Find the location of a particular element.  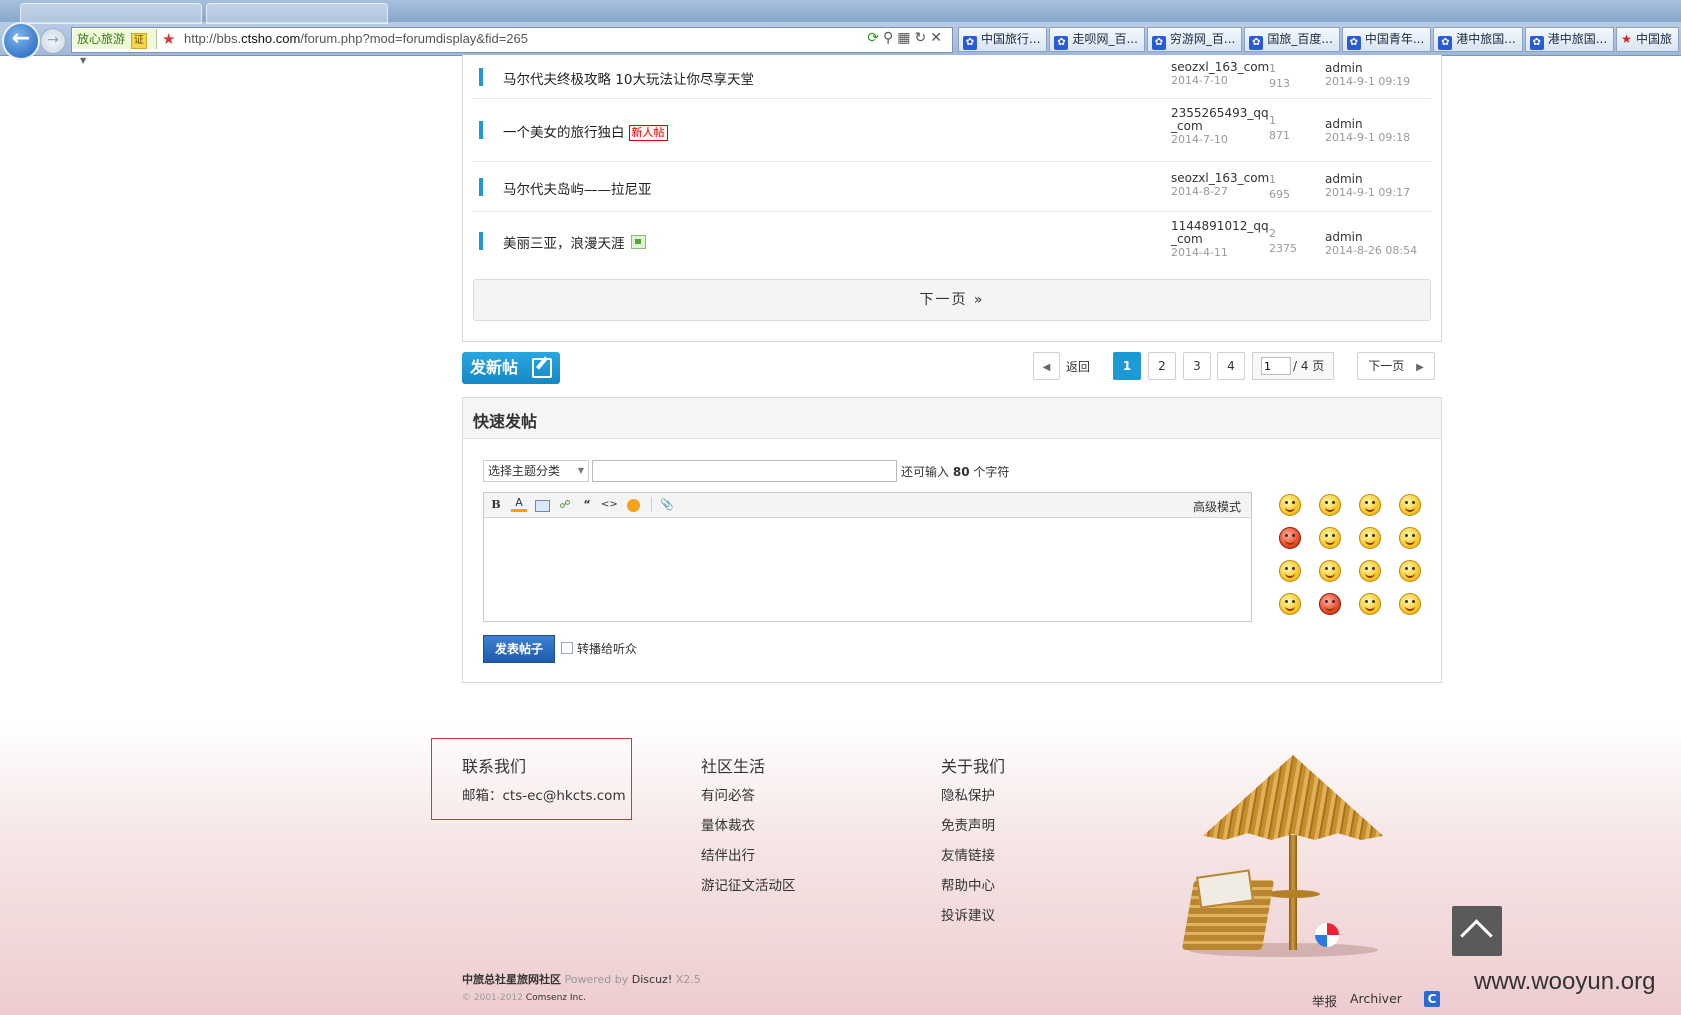

author-name: 1144891012_qq_com is located at coordinates (1221, 233).